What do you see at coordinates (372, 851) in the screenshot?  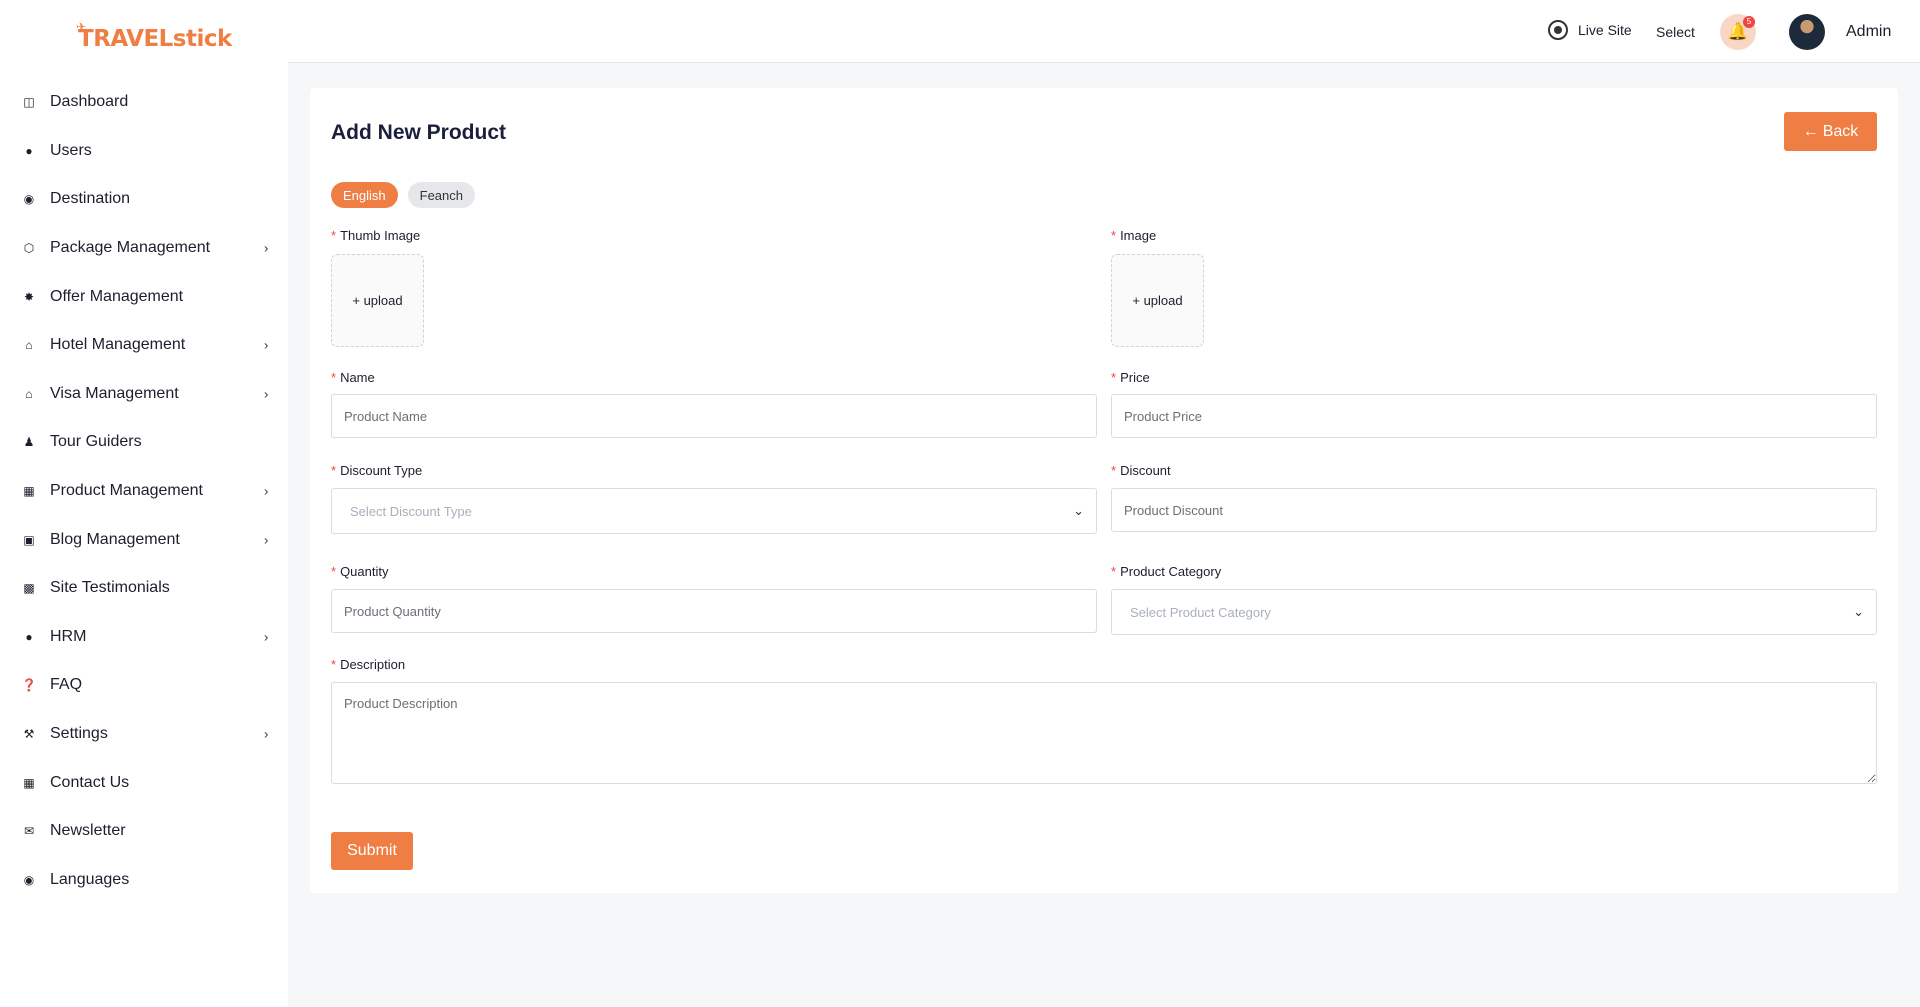 I see `submit-button: Submit` at bounding box center [372, 851].